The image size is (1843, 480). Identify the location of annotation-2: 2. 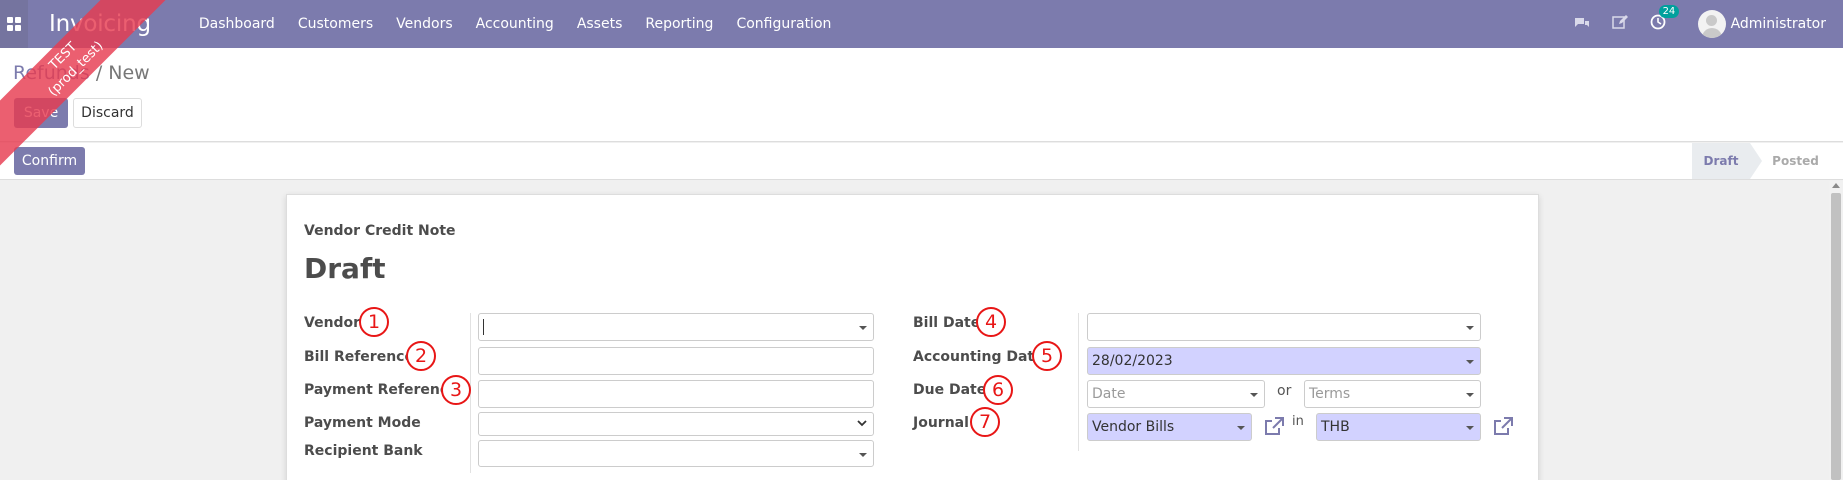
(421, 356).